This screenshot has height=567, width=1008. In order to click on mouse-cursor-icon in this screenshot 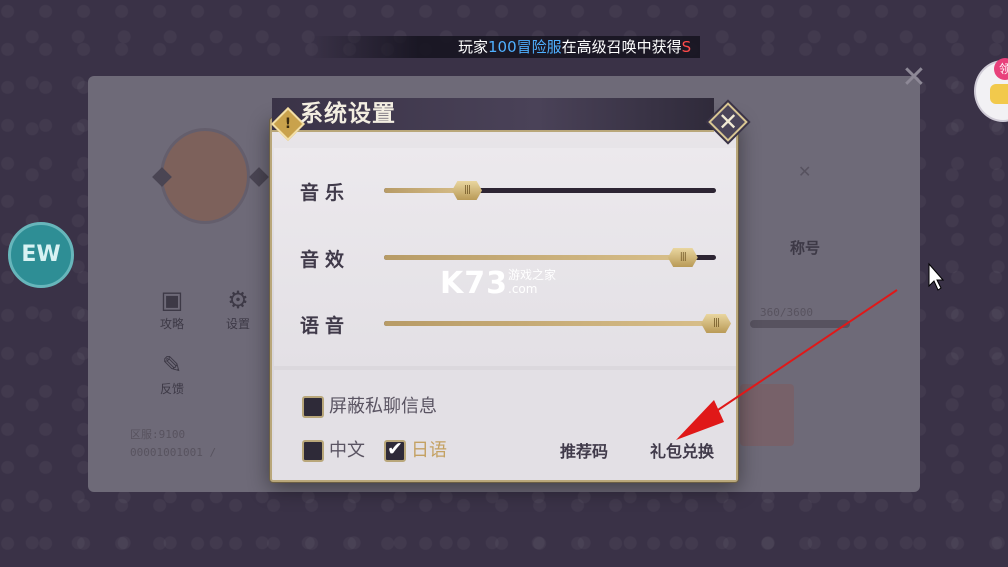, I will do `click(936, 276)`.